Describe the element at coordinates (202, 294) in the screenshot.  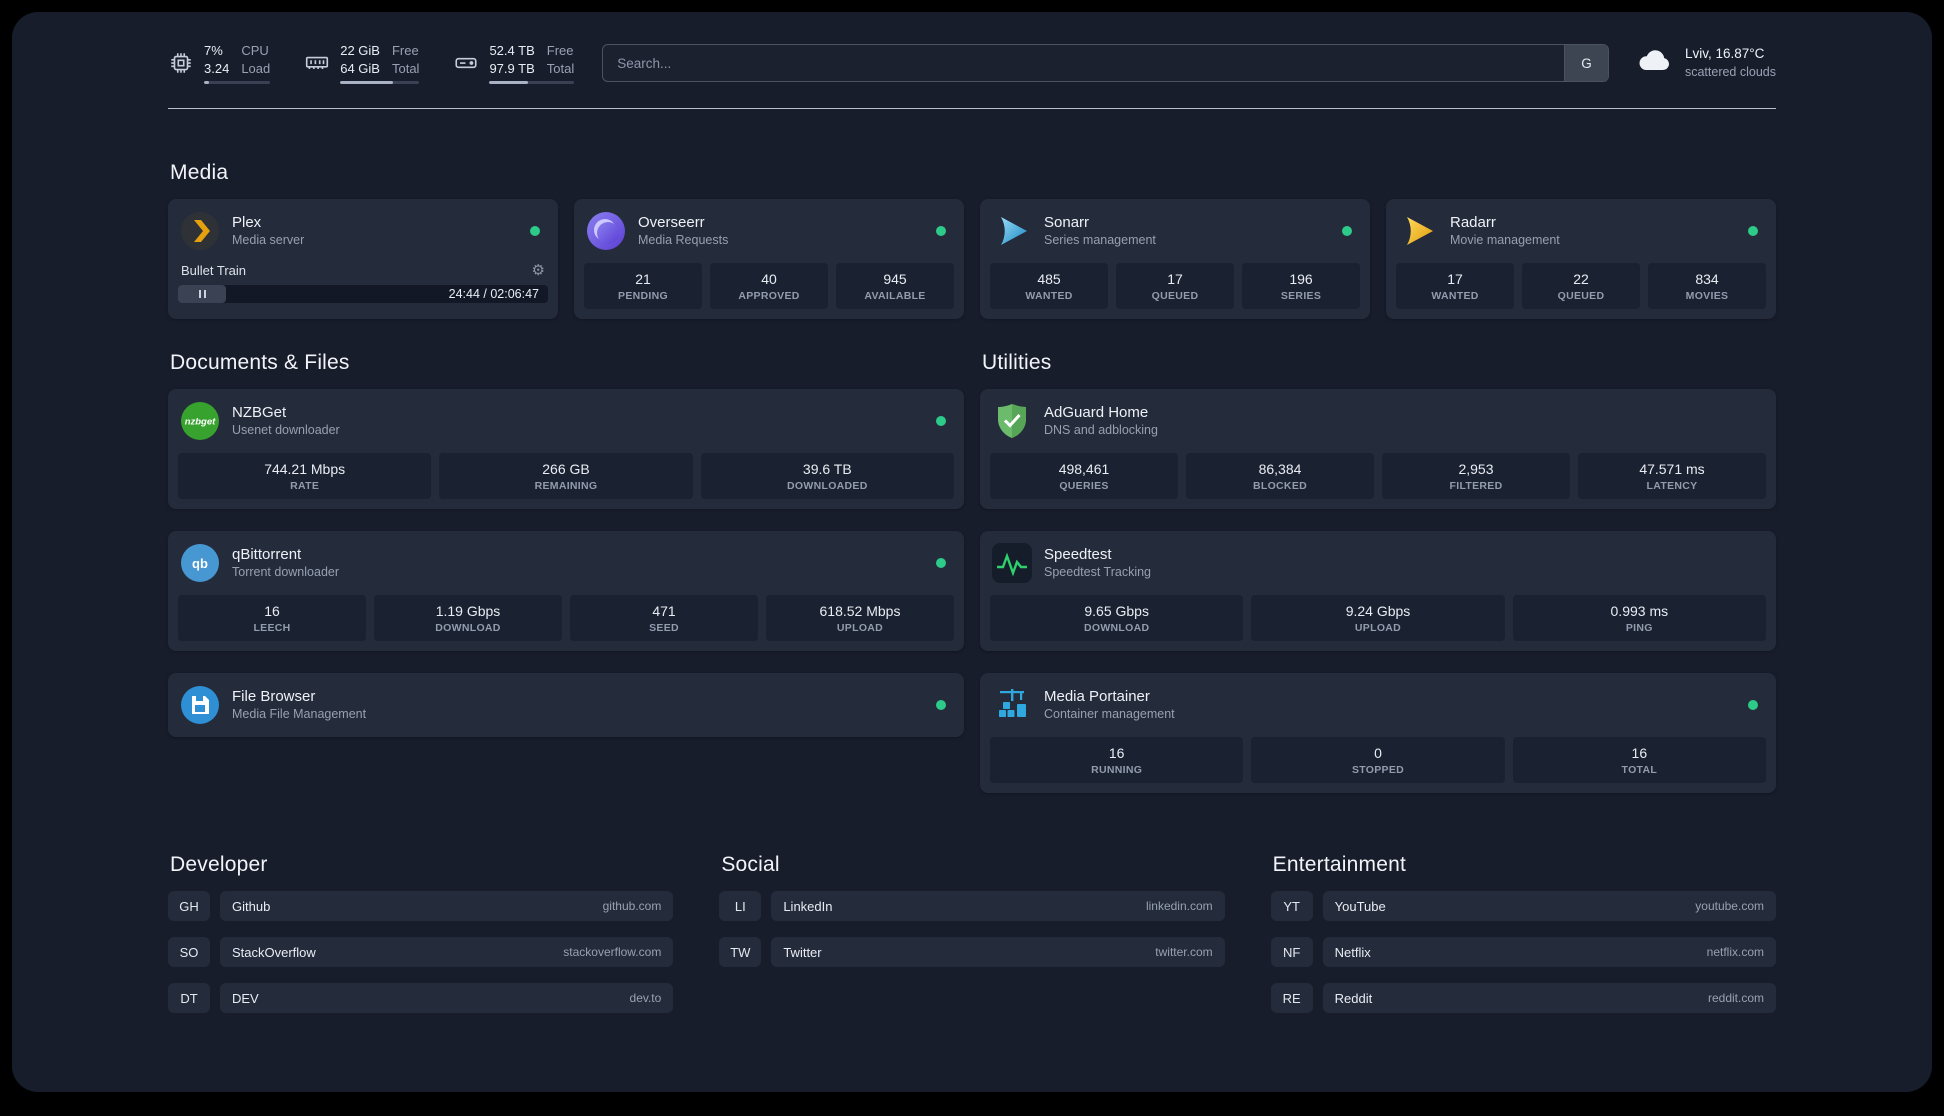
I see `pause-button` at that location.